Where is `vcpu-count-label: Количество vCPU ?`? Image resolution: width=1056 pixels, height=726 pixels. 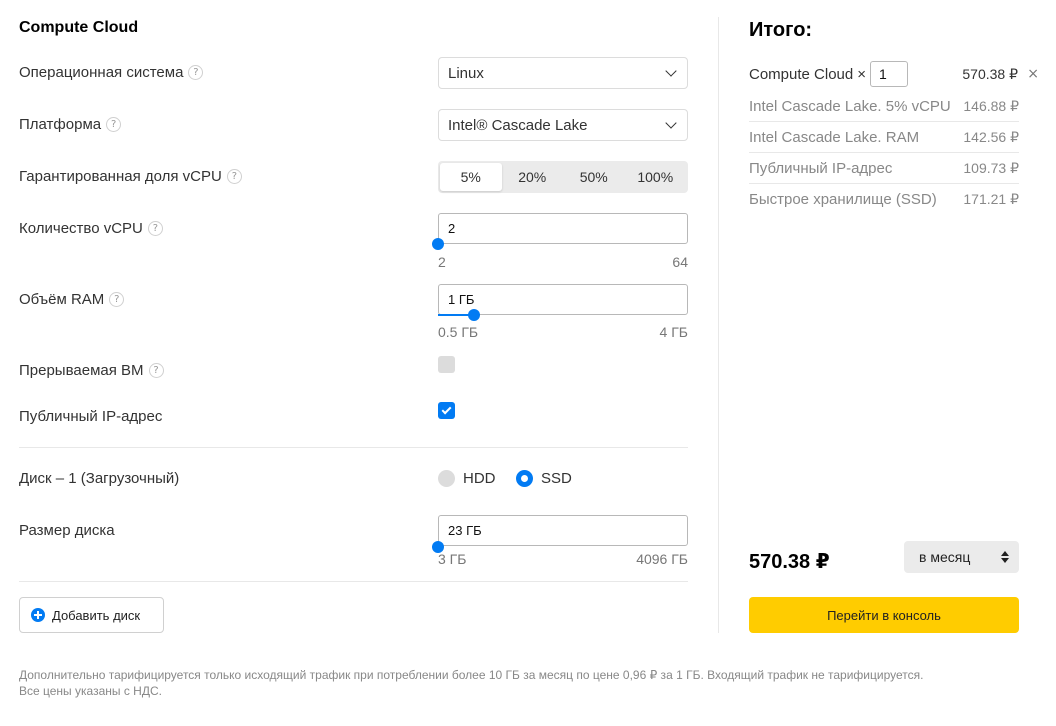 vcpu-count-label: Количество vCPU ? is located at coordinates (91, 228).